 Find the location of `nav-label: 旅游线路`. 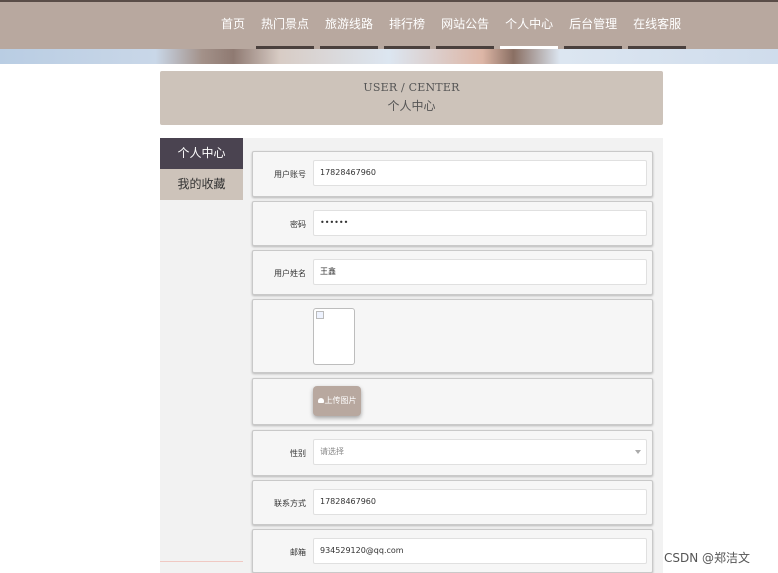

nav-label: 旅游线路 is located at coordinates (349, 24).